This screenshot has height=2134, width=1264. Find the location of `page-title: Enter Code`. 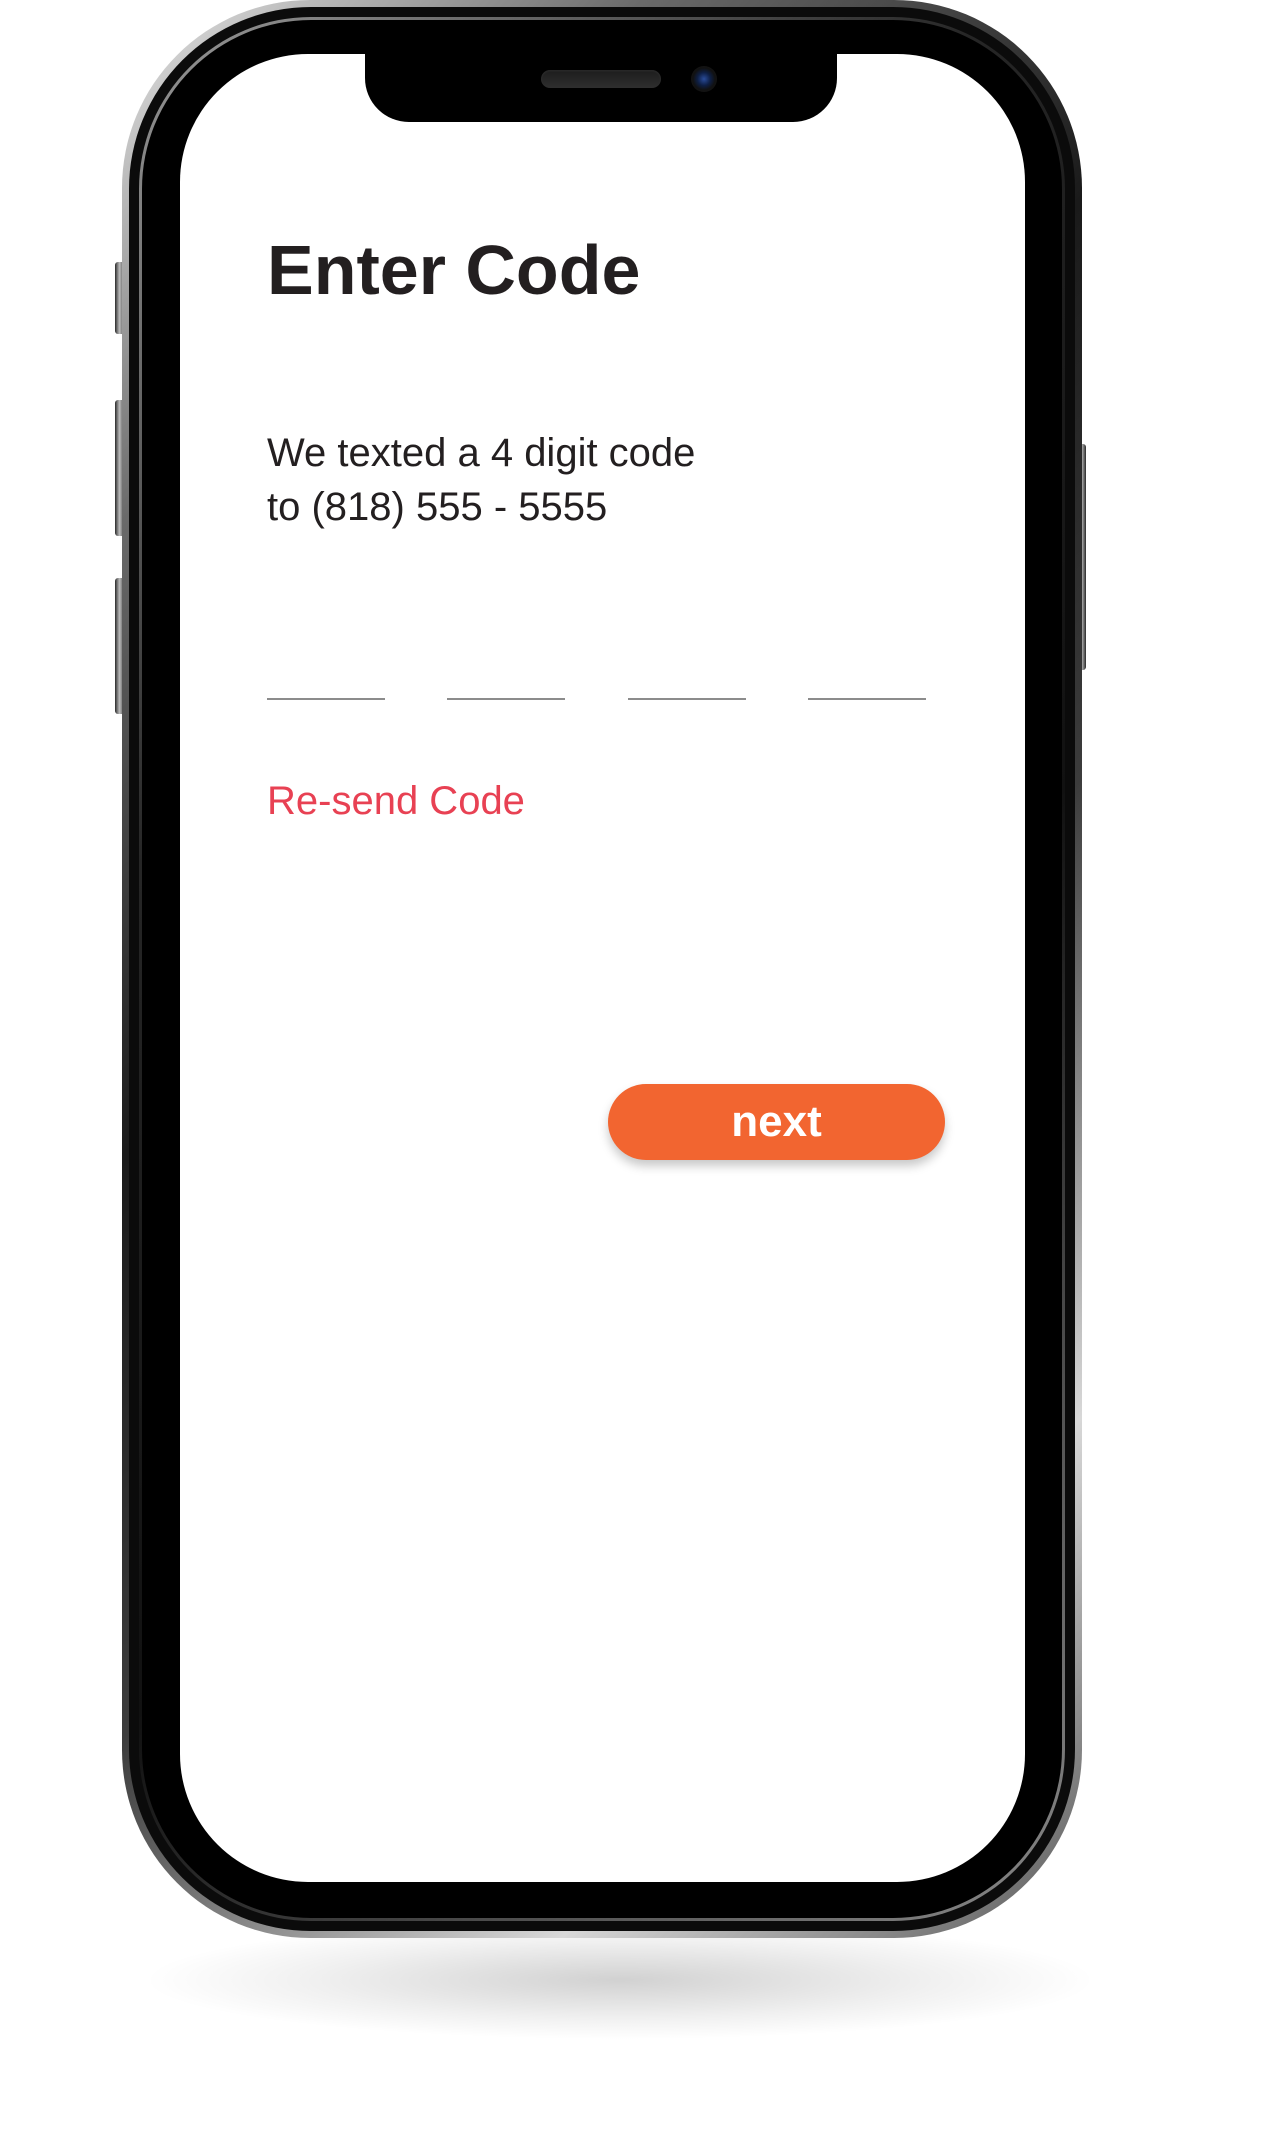

page-title: Enter Code is located at coordinates (454, 270).